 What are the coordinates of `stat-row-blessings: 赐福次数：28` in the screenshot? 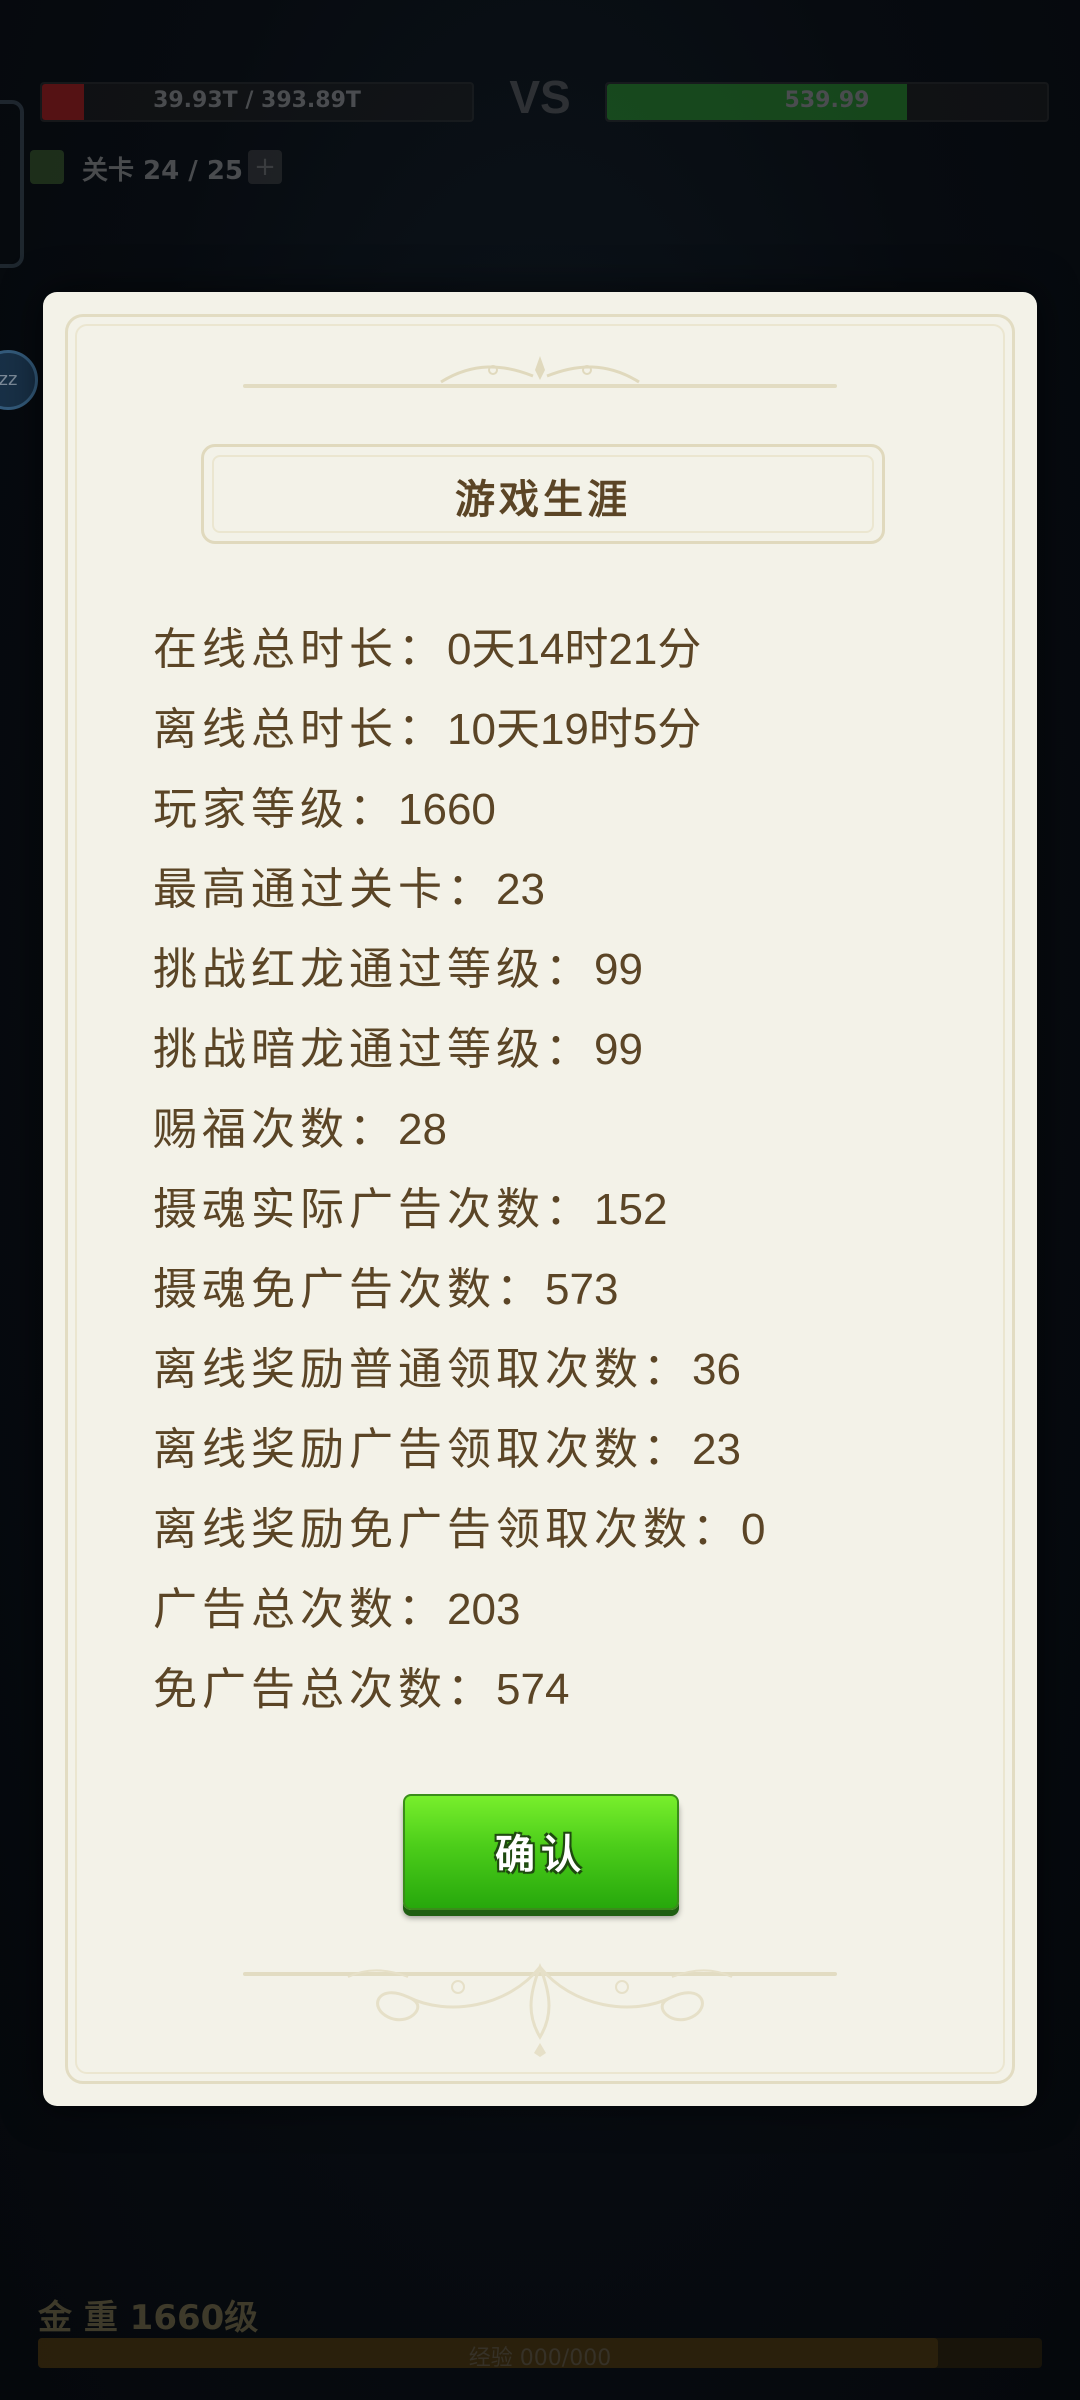 It's located at (553, 1130).